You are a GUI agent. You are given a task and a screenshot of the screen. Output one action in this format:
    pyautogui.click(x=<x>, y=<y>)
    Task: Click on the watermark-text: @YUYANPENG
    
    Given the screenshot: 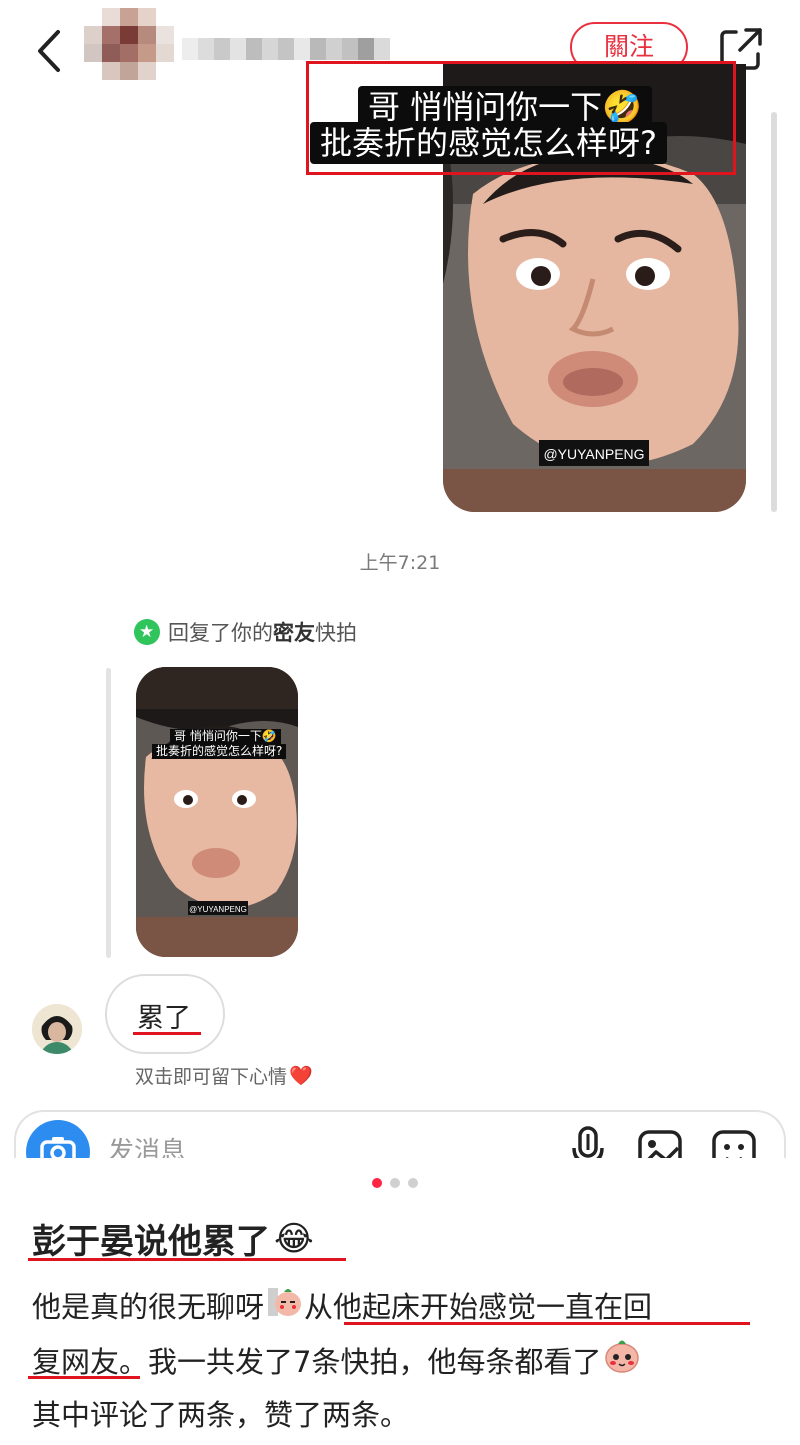 What is the action you would take?
    pyautogui.click(x=593, y=454)
    